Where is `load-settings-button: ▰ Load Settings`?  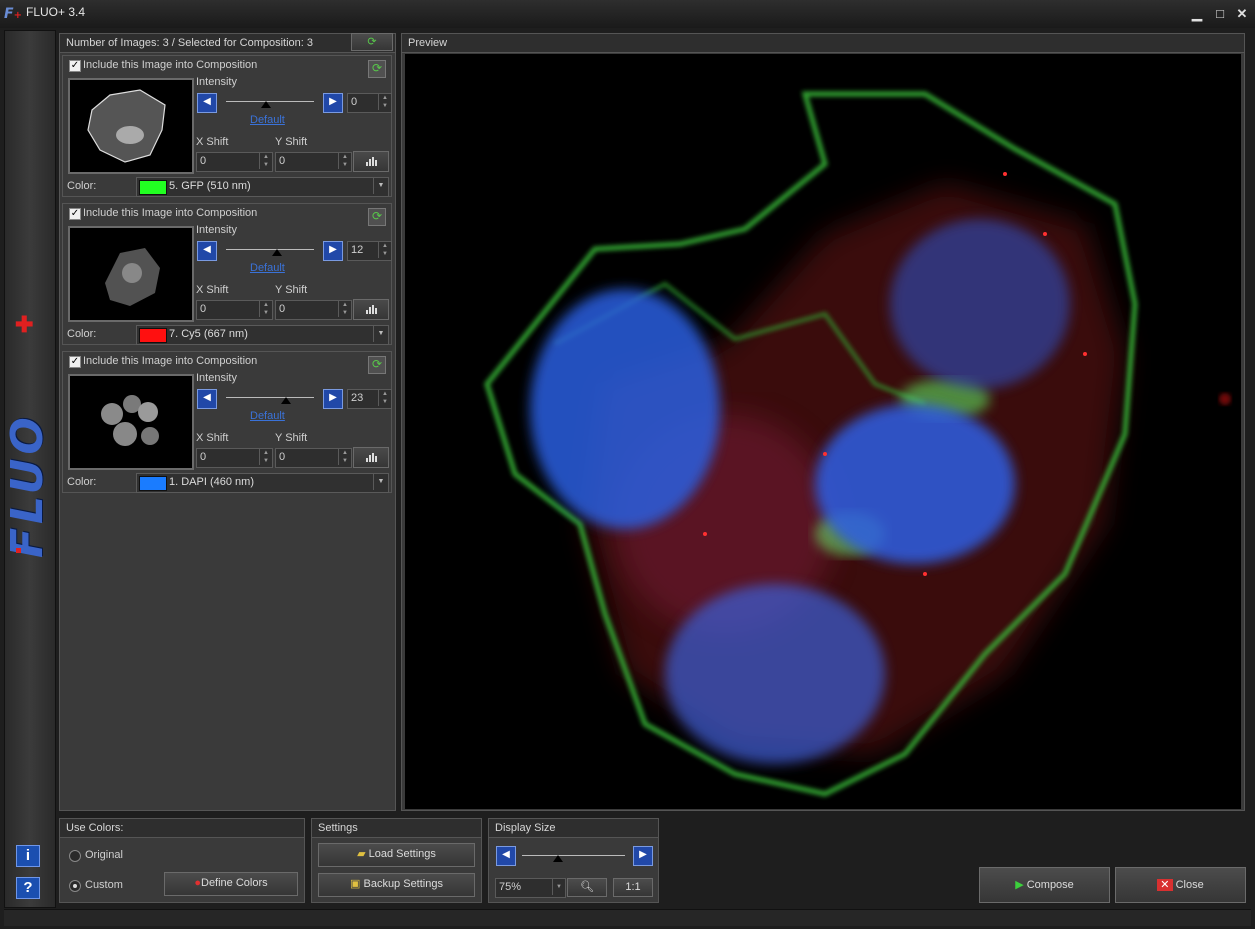 load-settings-button: ▰ Load Settings is located at coordinates (396, 855).